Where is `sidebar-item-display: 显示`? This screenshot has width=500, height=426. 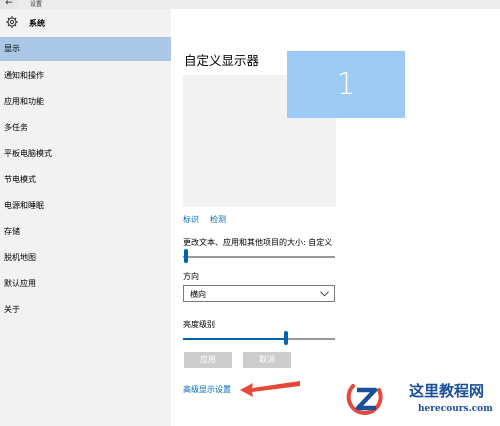 sidebar-item-display: 显示 is located at coordinates (85, 49).